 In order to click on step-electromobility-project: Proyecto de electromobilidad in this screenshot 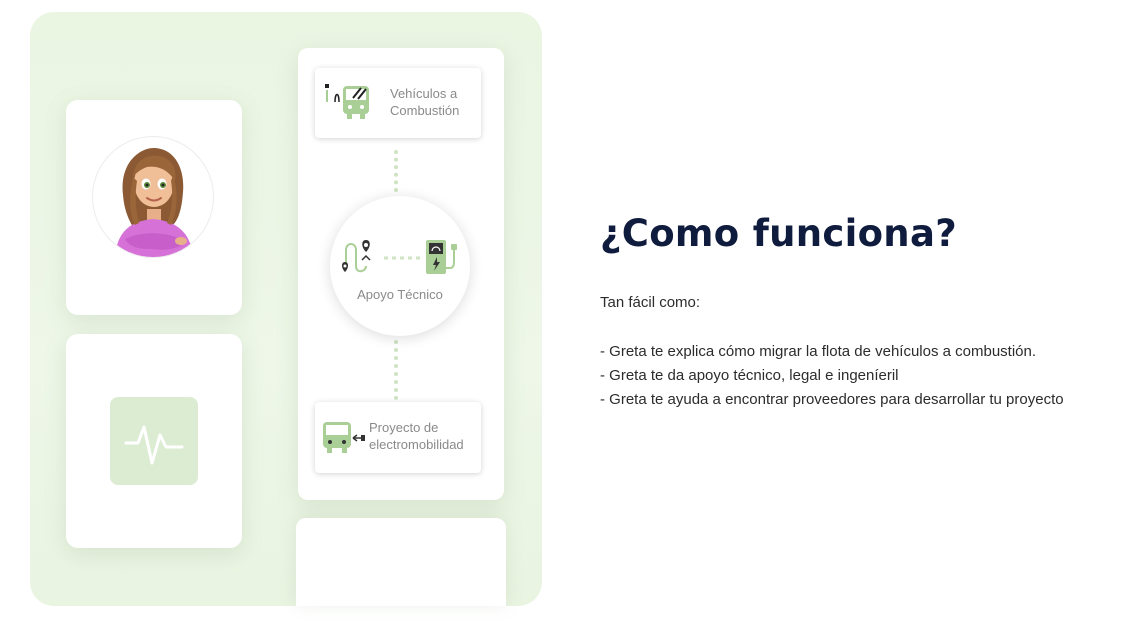, I will do `click(398, 437)`.